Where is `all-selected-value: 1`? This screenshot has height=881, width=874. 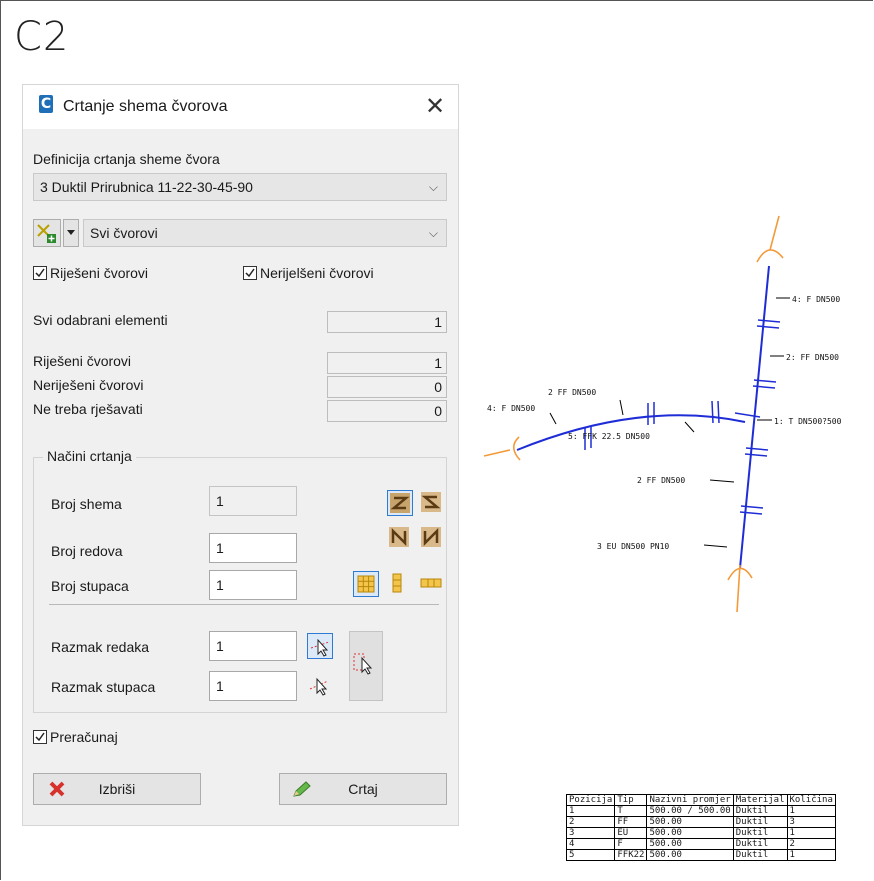
all-selected-value: 1 is located at coordinates (387, 322).